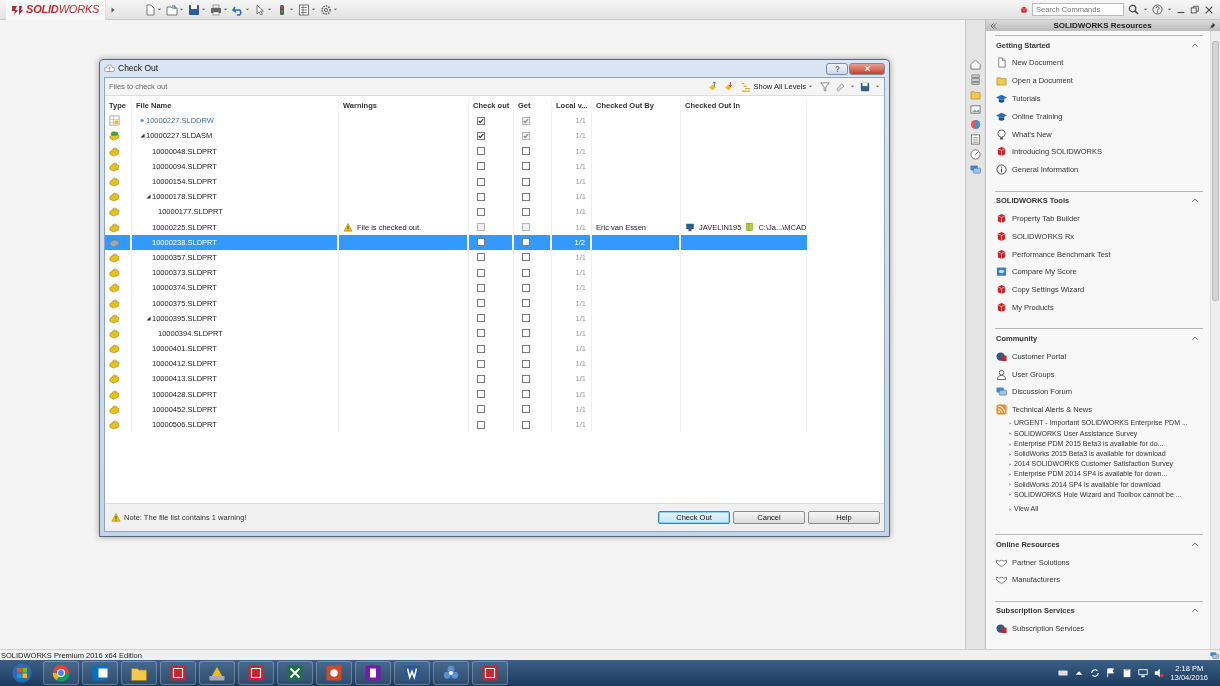 This screenshot has width=1220, height=686. What do you see at coordinates (1212, 25) in the screenshot?
I see `pin-icon` at bounding box center [1212, 25].